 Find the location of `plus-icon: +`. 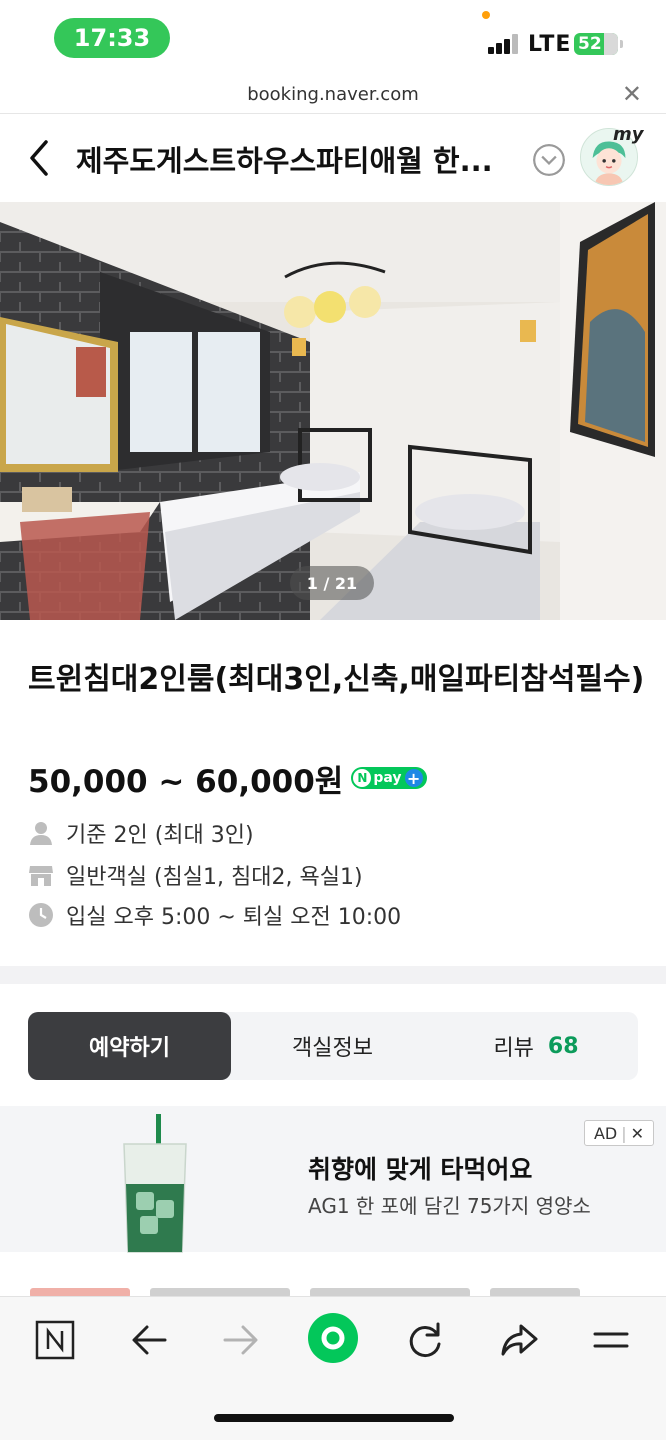

plus-icon: + is located at coordinates (413, 778).